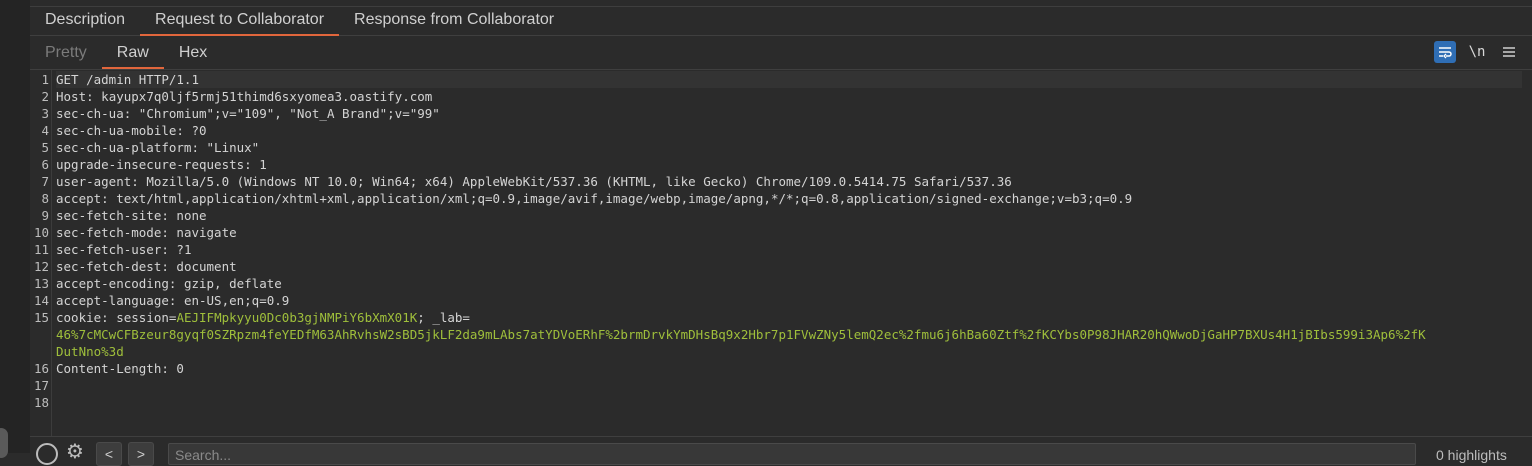 The height and width of the screenshot is (466, 1532). I want to click on left-sidebar-strip, so click(15, 229).